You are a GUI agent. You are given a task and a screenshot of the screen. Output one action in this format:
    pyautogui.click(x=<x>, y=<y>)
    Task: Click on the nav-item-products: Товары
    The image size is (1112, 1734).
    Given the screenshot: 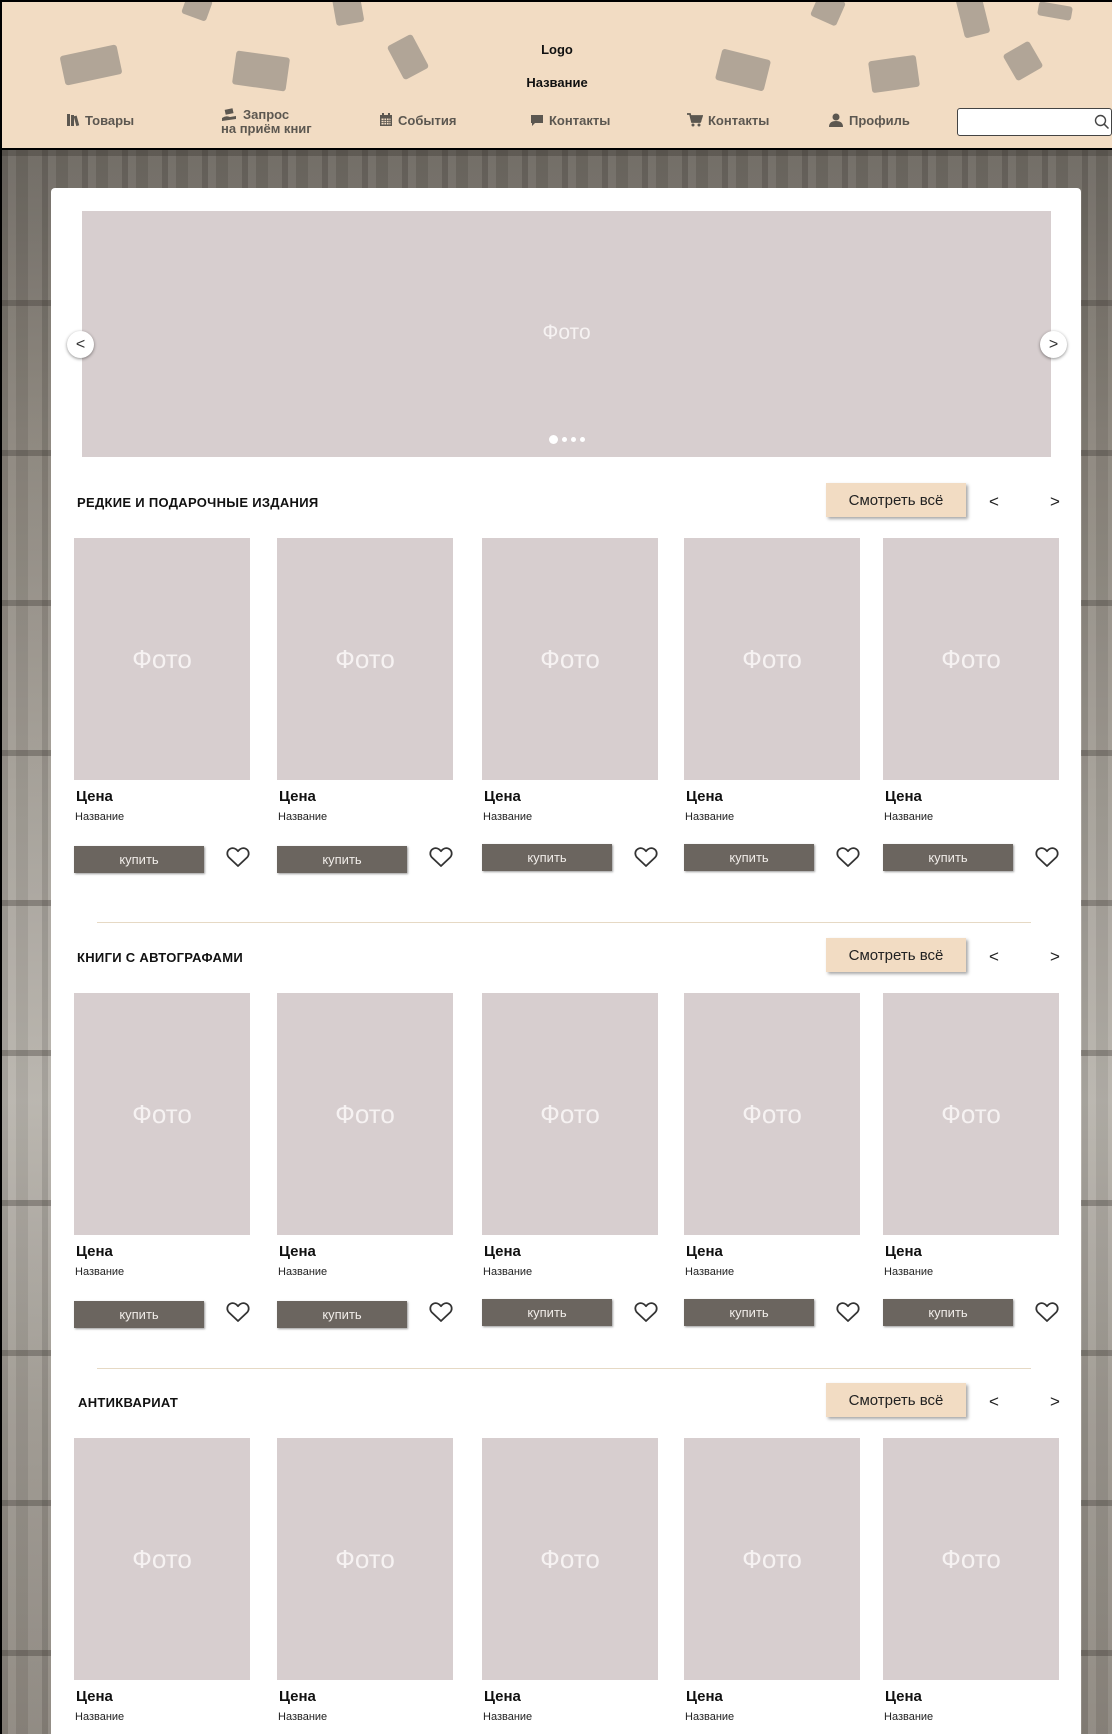 What is the action you would take?
    pyautogui.click(x=100, y=121)
    